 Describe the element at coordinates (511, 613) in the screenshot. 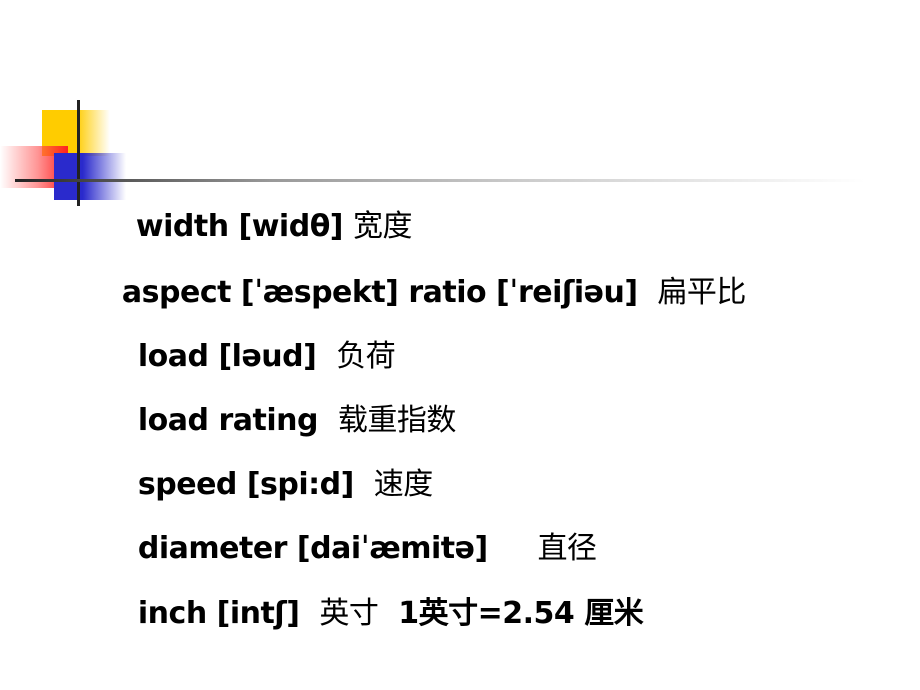

I see `vocab-conversion-note: 1英寸=2.54 厘米` at that location.